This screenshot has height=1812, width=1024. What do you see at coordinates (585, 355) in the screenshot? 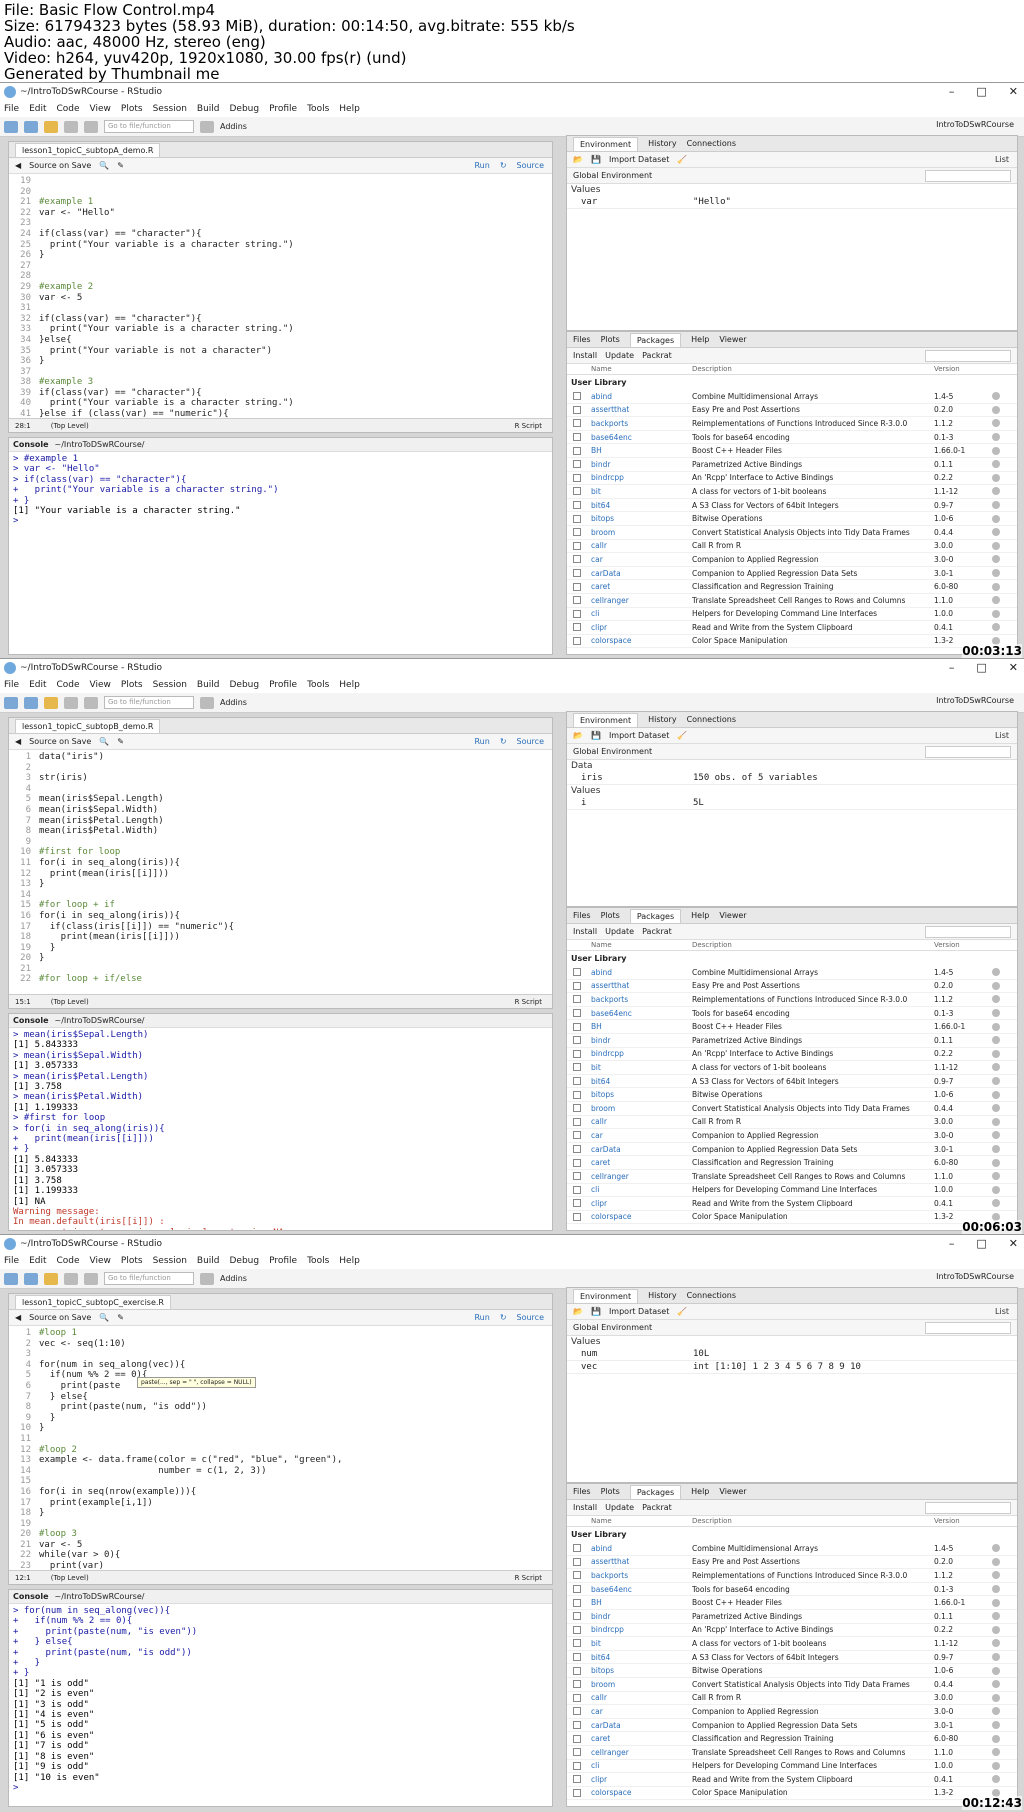
I see `install-button: Install` at bounding box center [585, 355].